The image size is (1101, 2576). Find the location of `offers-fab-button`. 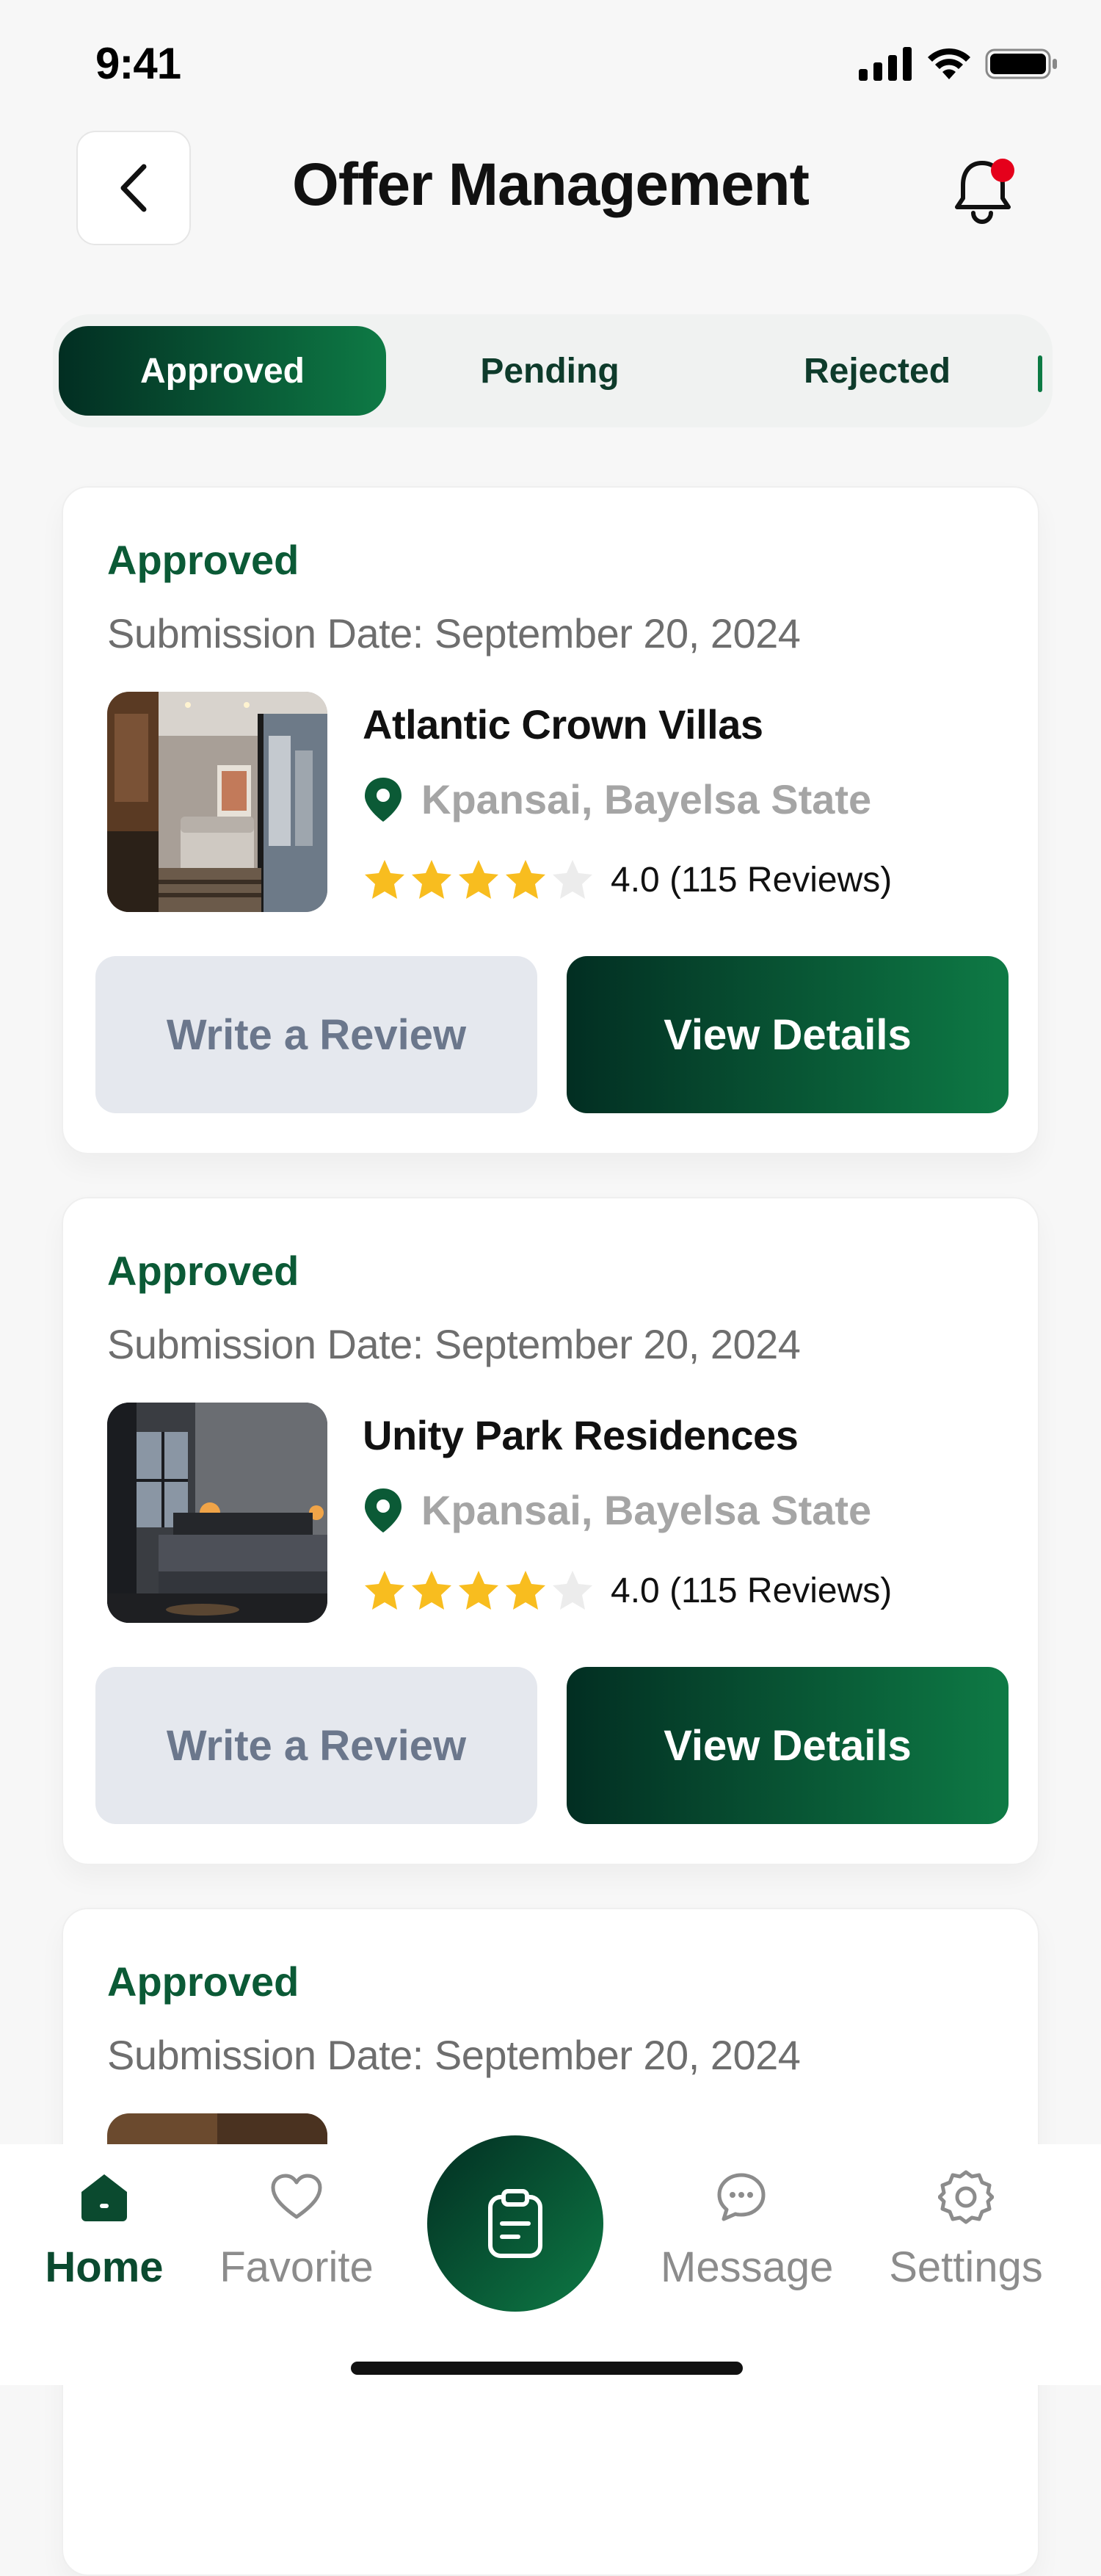

offers-fab-button is located at coordinates (515, 2223).